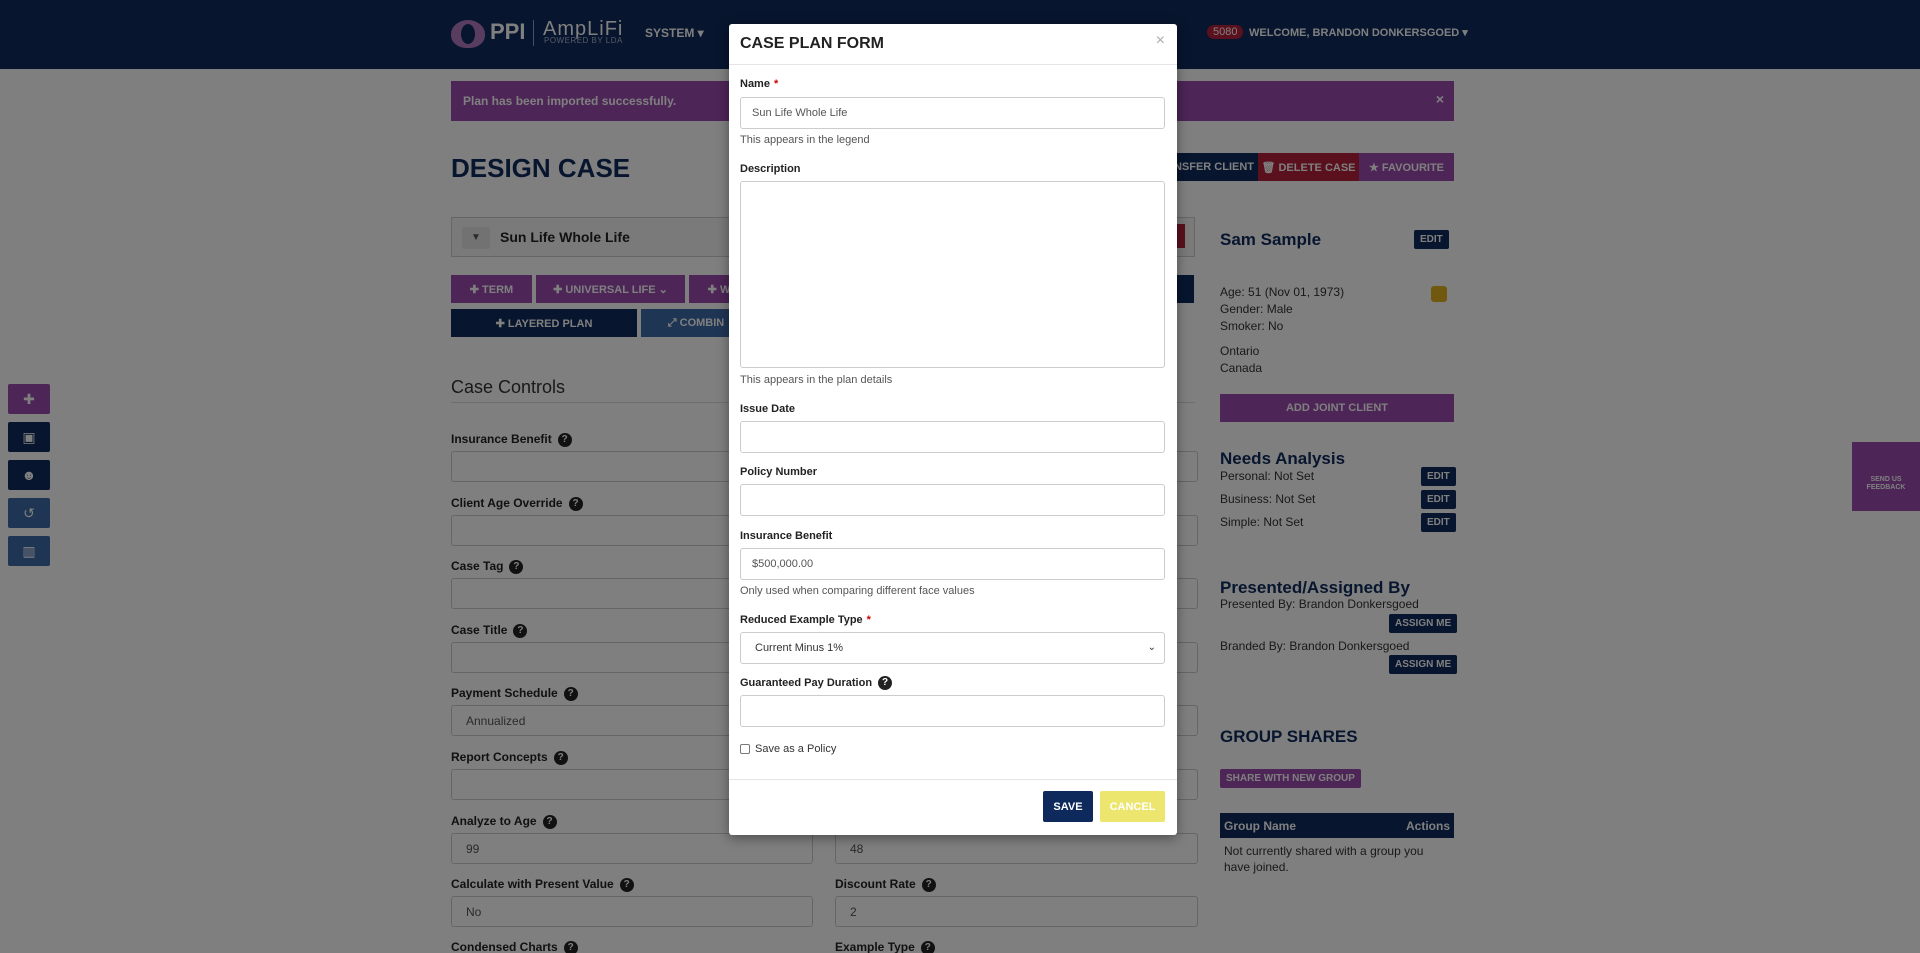 The width and height of the screenshot is (1920, 953). I want to click on insurance-benefit-input: $500,000.00, so click(952, 564).